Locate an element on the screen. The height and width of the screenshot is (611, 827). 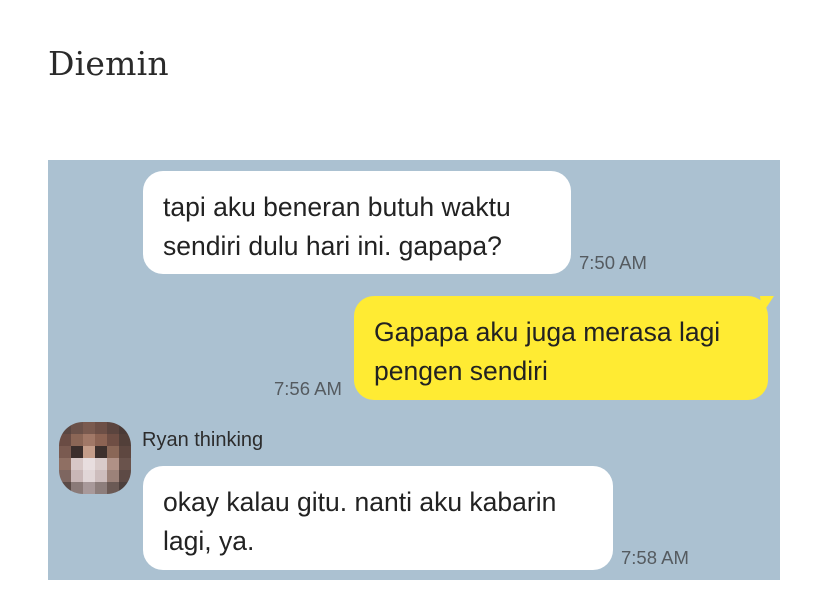
message-line: Gapapa aku juga merasa lagi is located at coordinates (547, 332).